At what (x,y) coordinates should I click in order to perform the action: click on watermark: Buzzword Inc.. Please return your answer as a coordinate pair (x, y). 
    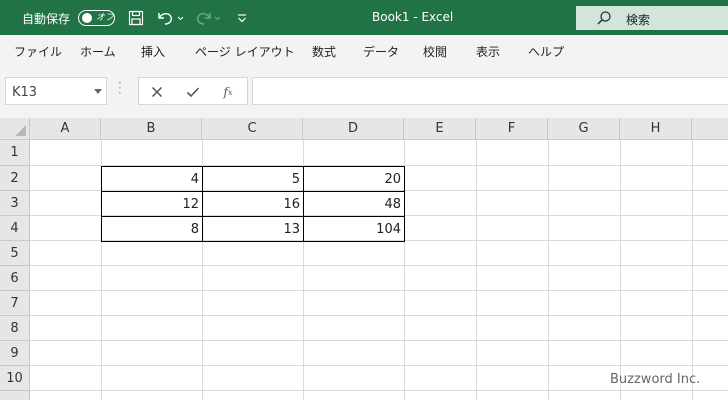
    Looking at the image, I should click on (655, 379).